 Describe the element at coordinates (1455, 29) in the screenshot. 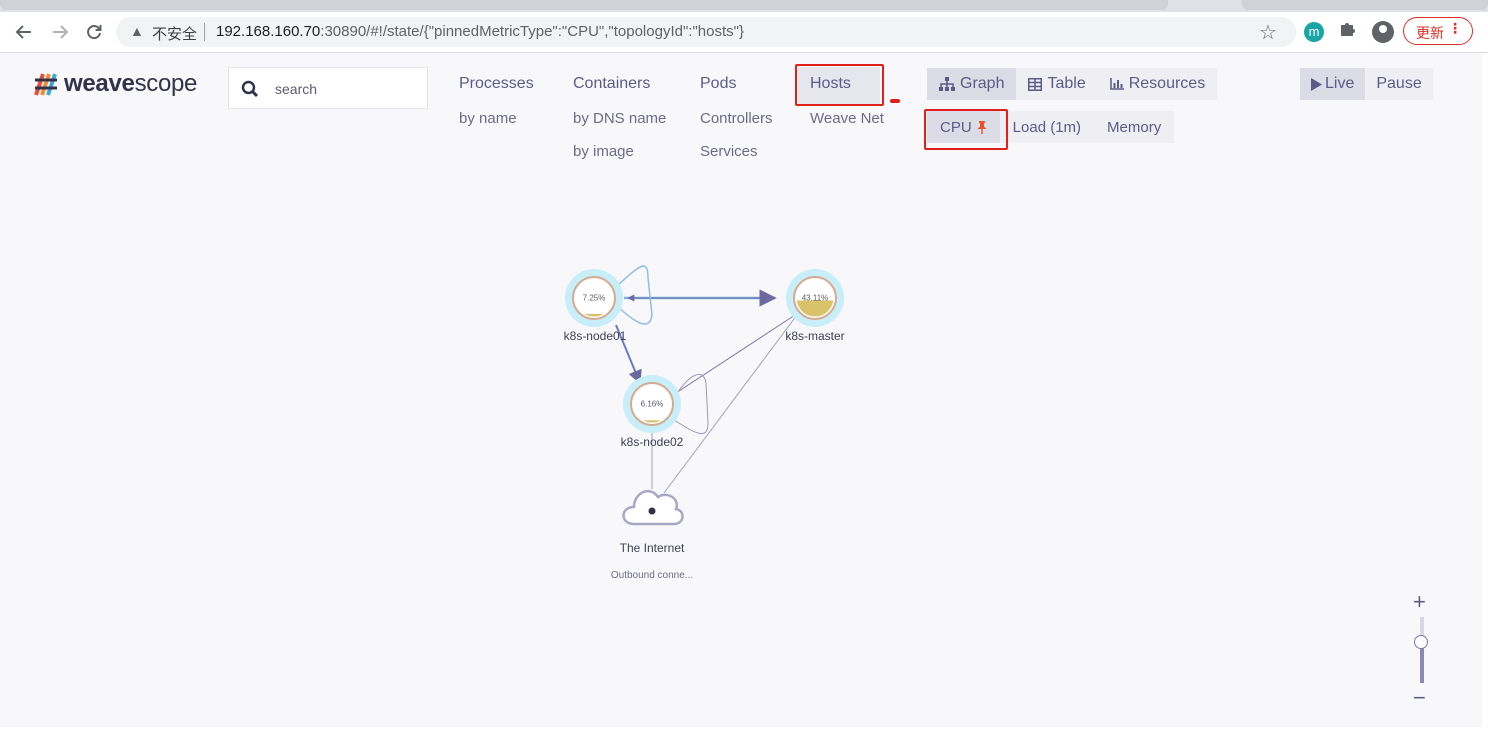

I see `more-vert-icon: ⋮` at that location.